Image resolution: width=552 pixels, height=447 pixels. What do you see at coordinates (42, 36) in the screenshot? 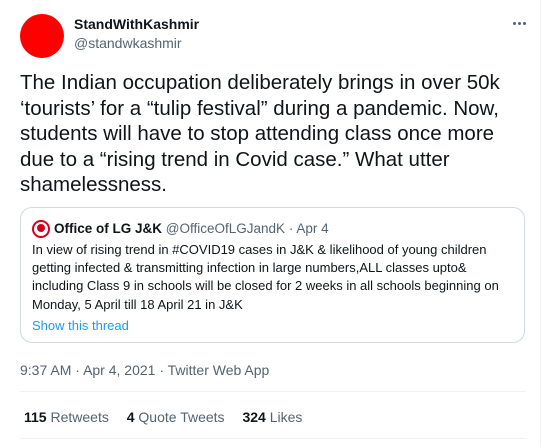
I see `author-avatar` at bounding box center [42, 36].